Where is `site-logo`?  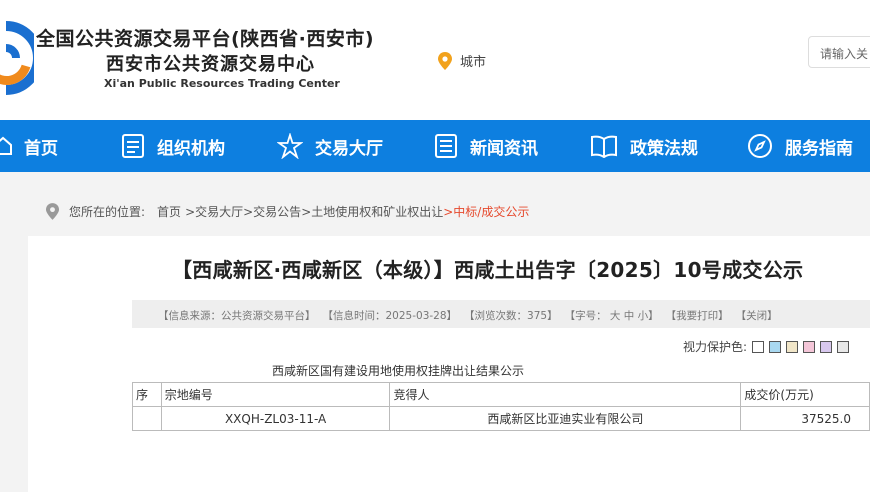
site-logo is located at coordinates (17, 58).